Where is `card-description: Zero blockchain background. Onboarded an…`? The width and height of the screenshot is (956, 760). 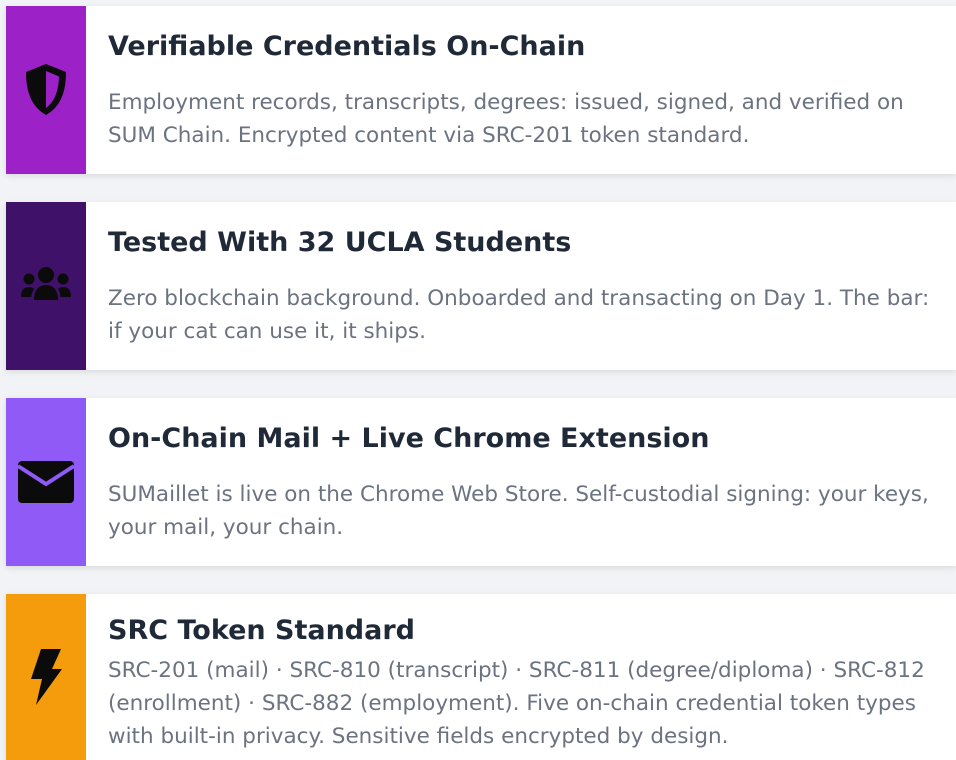
card-description: Zero blockchain background. Onboarded an… is located at coordinates (519, 315).